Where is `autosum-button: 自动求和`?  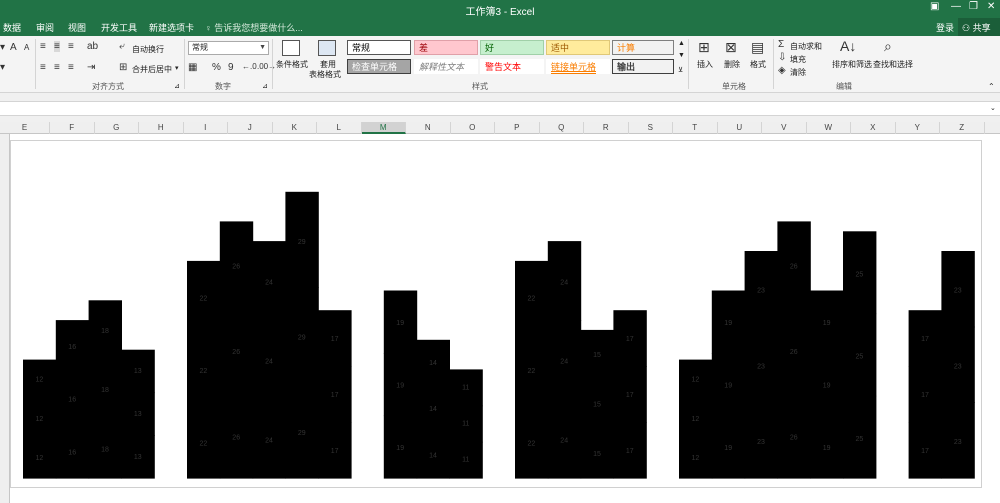
autosum-button: 自动求和 is located at coordinates (806, 46).